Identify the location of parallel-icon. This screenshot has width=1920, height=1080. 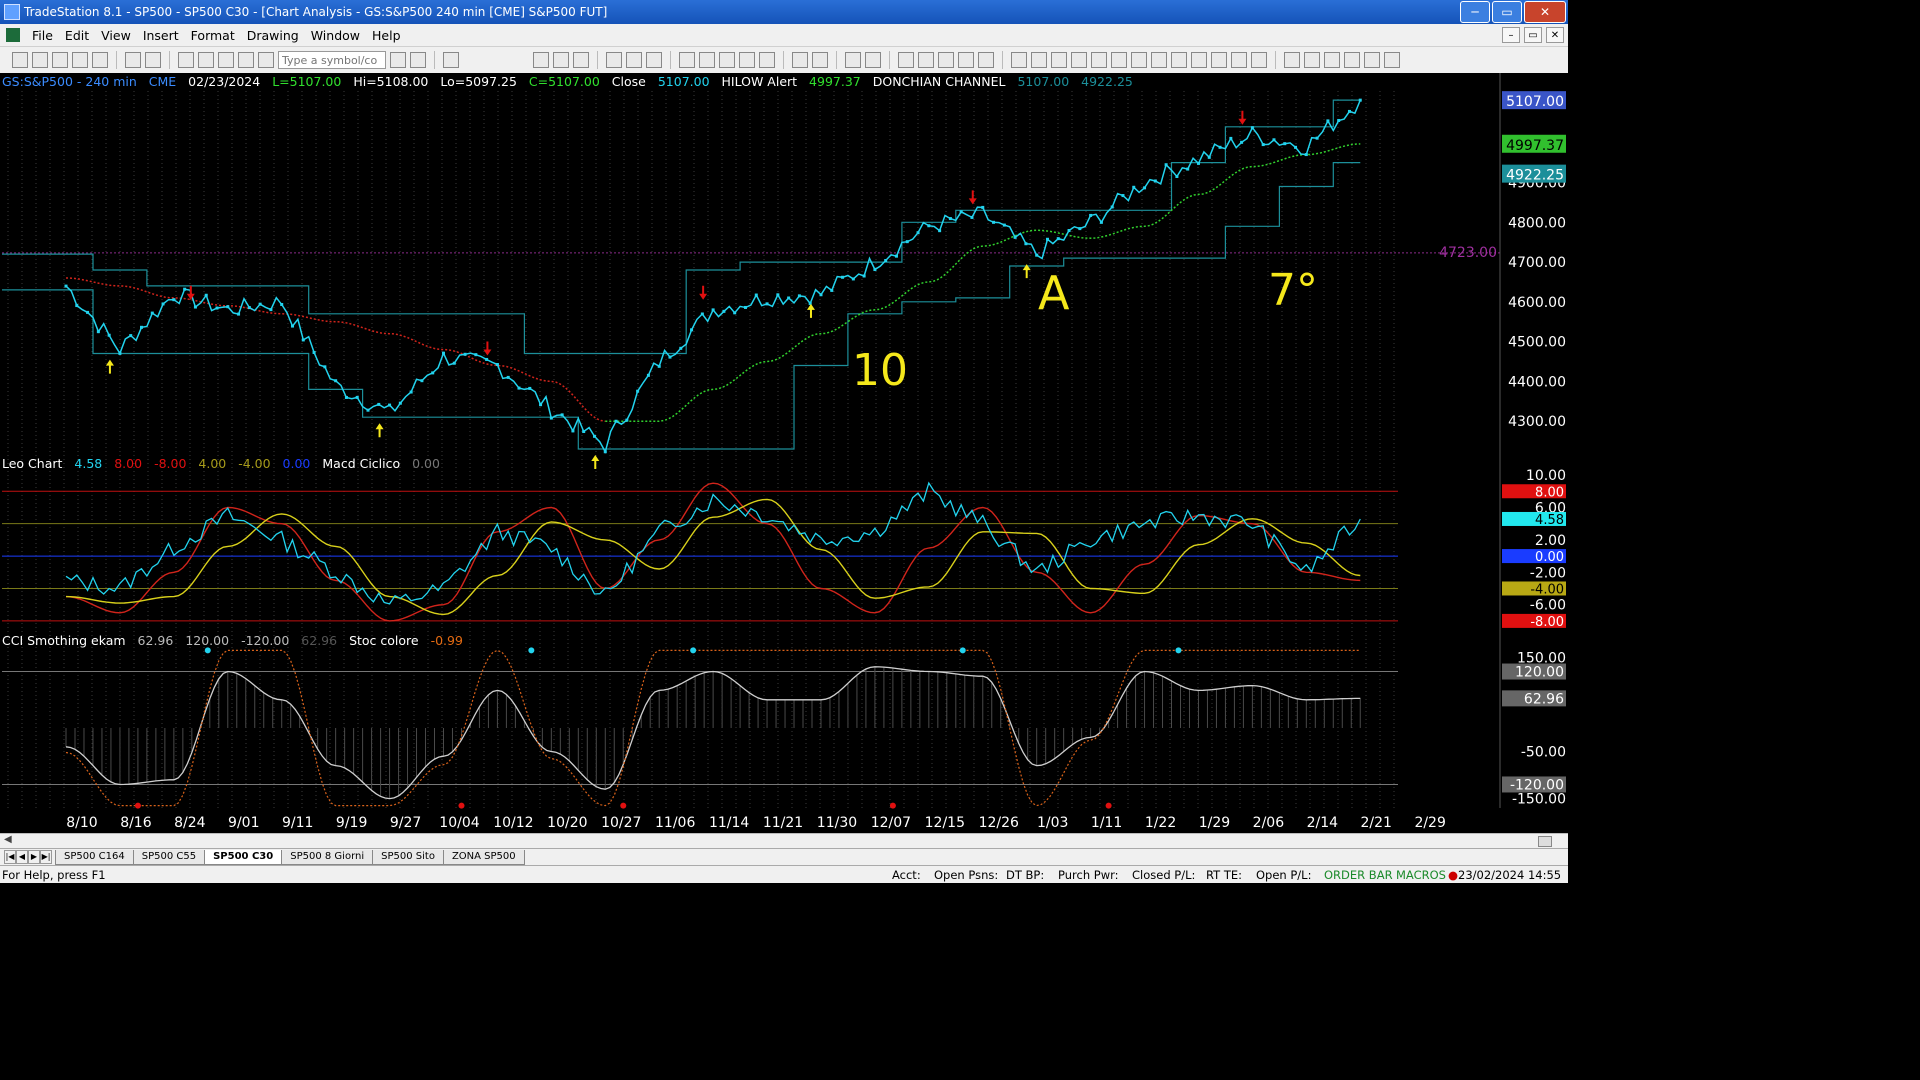
(1199, 60).